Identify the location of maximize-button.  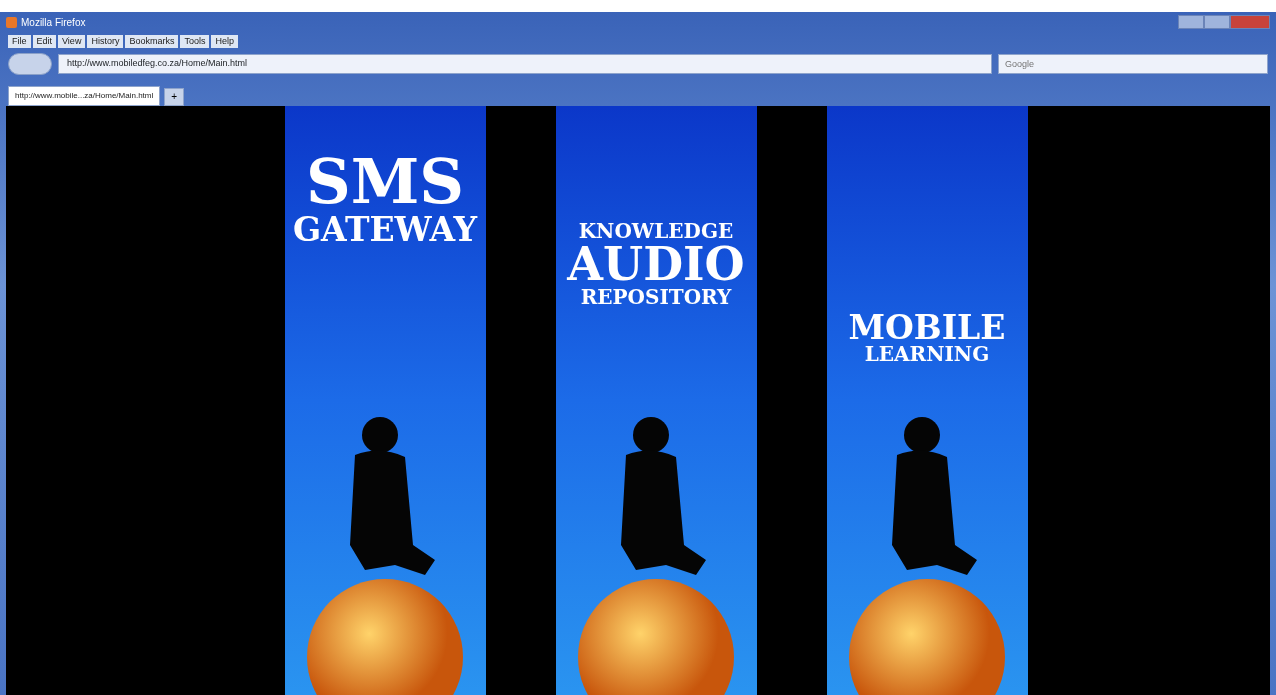
(1217, 22).